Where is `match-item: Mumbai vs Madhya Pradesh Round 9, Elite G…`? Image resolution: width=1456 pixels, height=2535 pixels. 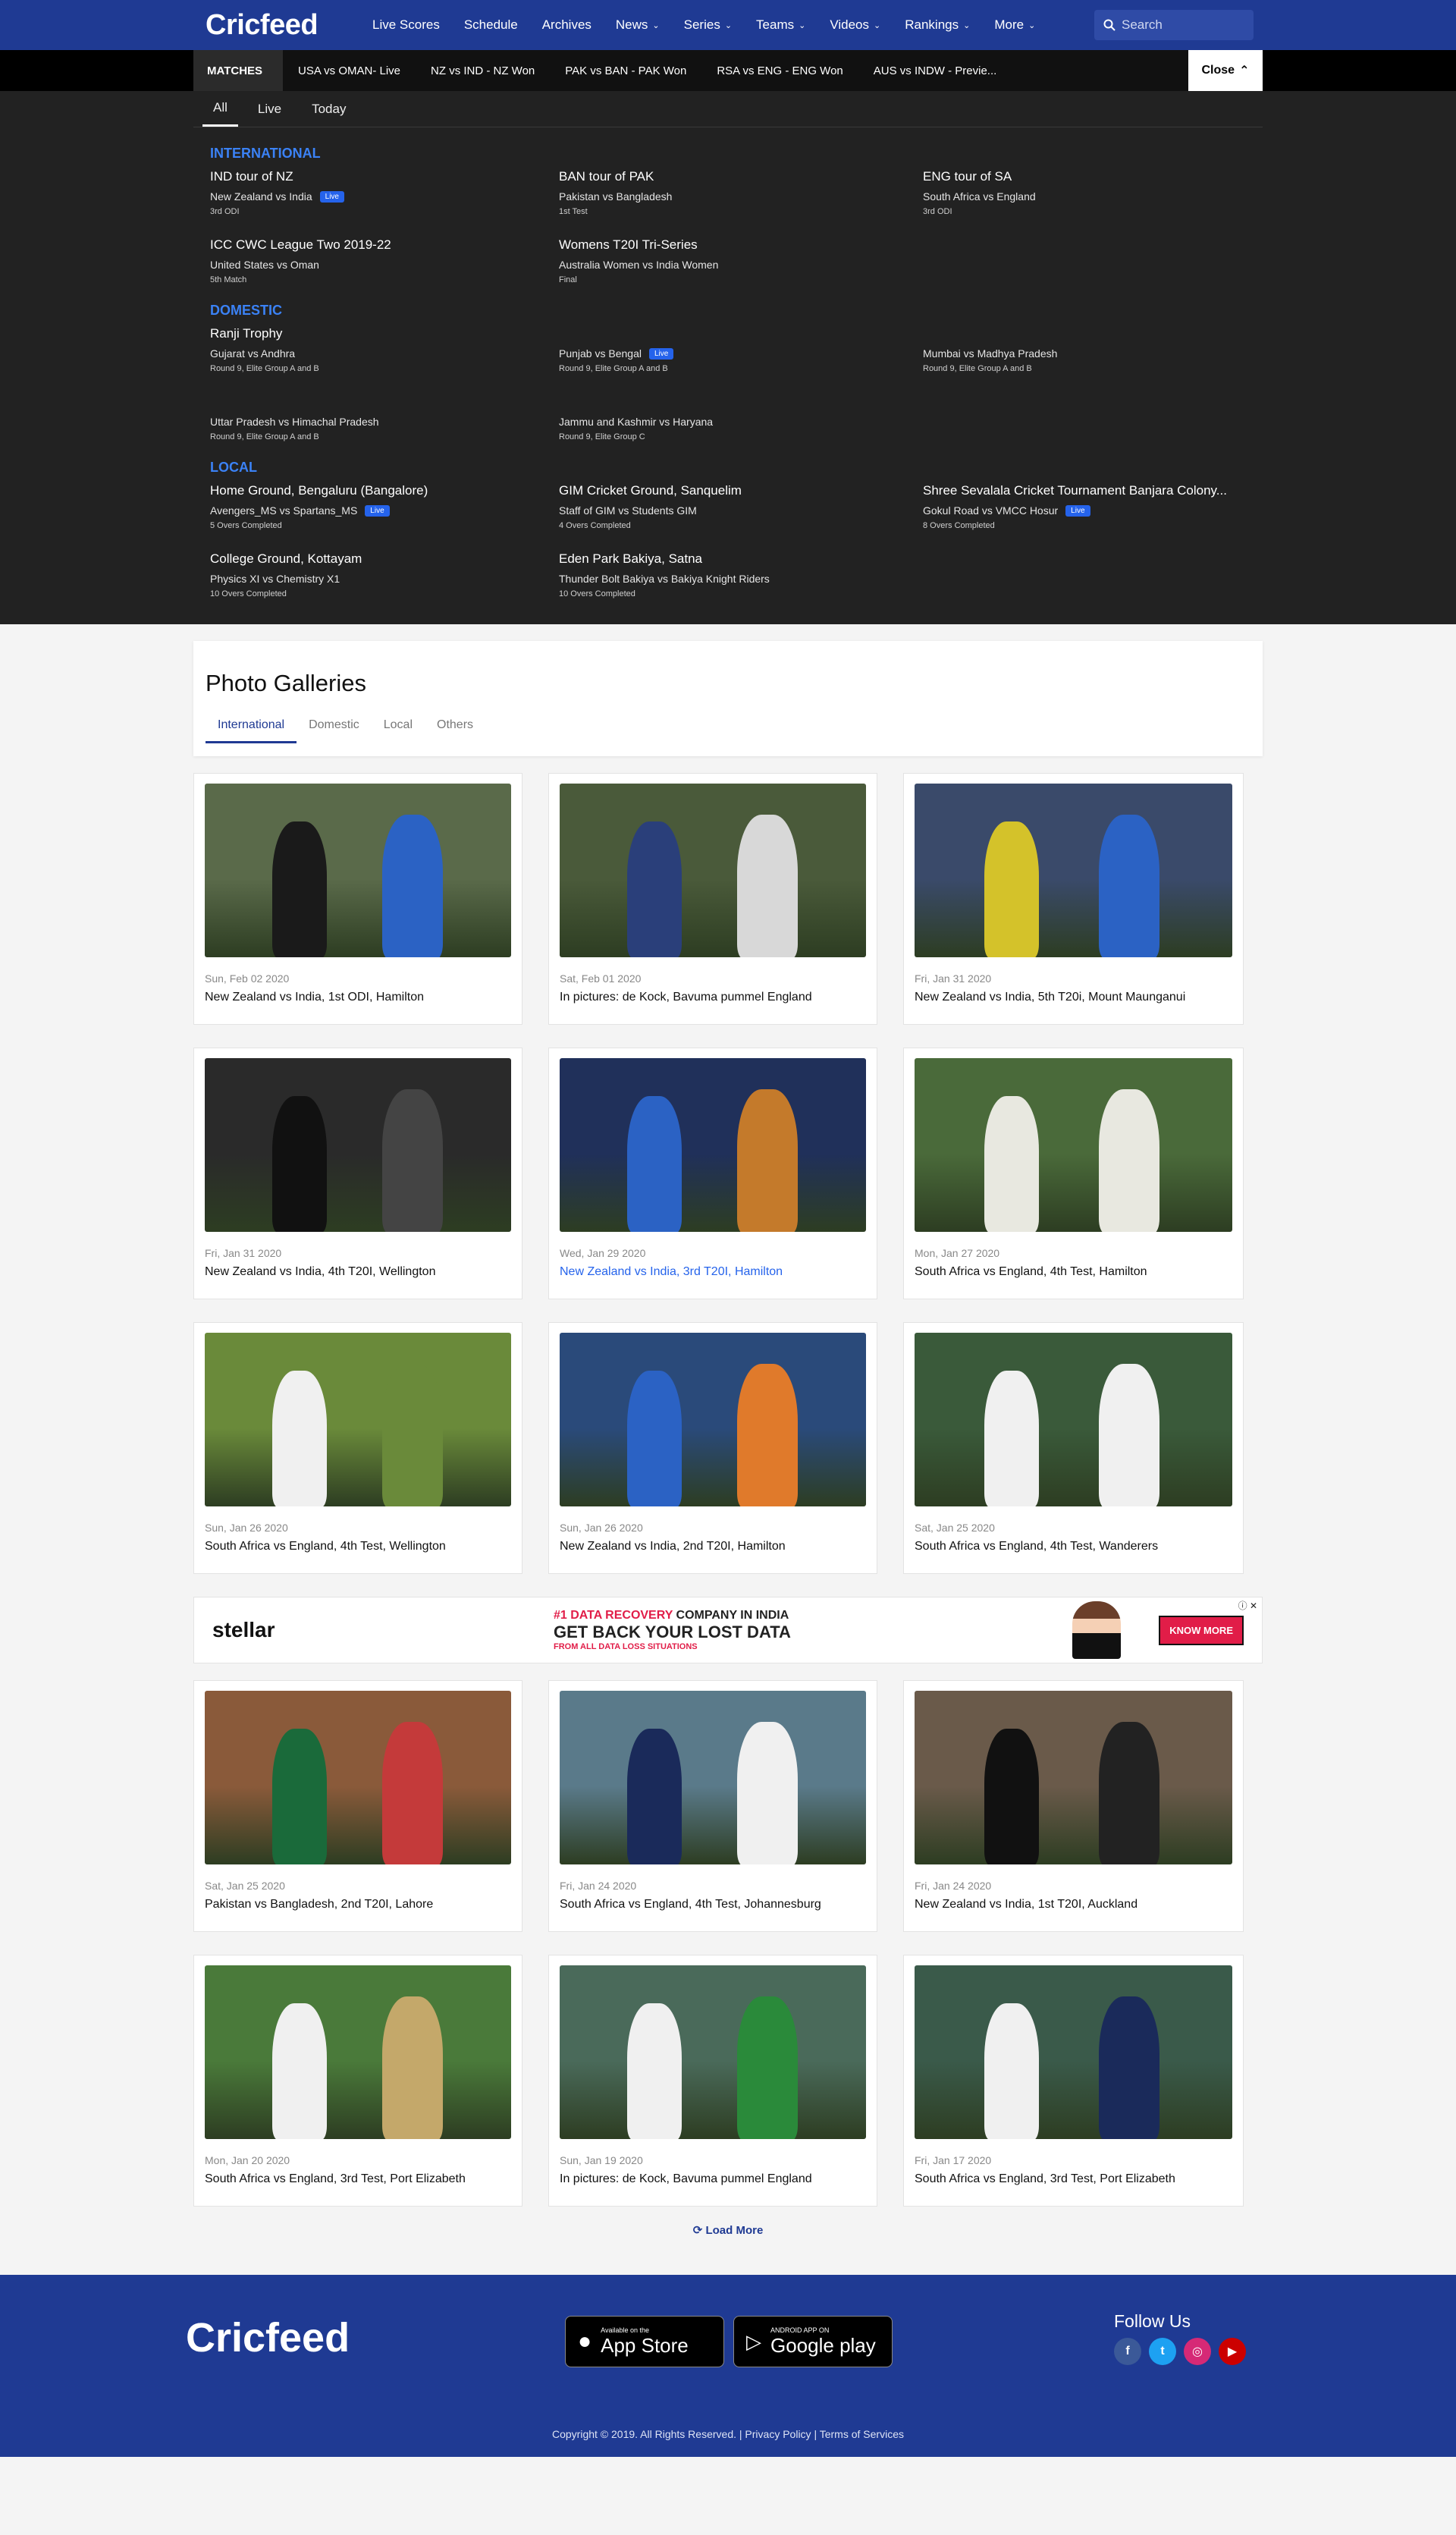 match-item: Mumbai vs Madhya Pradesh Round 9, Elite G… is located at coordinates (1101, 349).